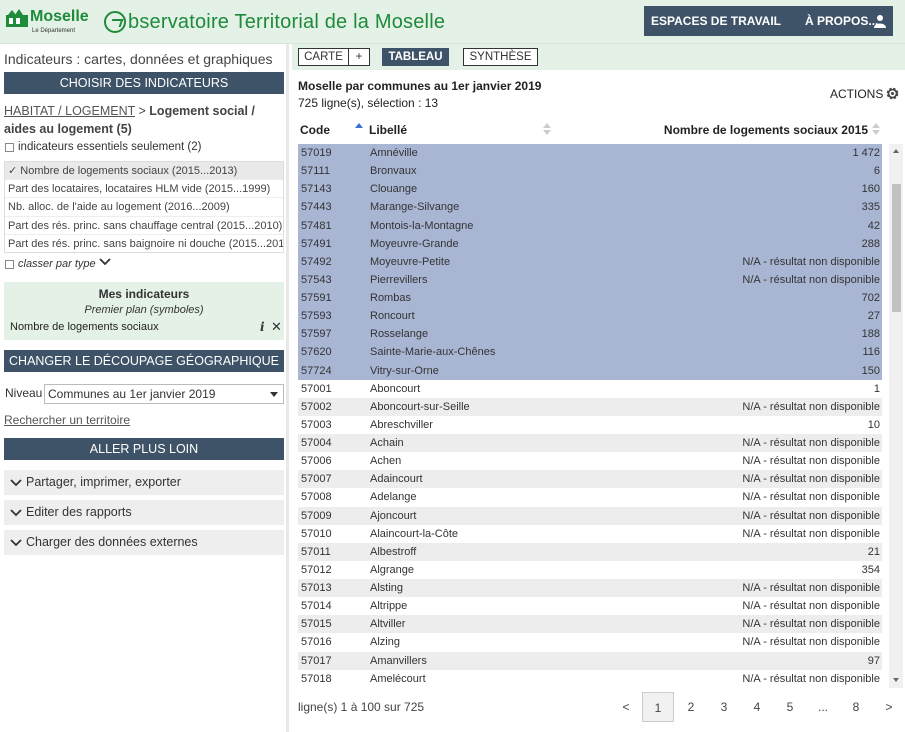  What do you see at coordinates (896, 248) in the screenshot?
I see `scrollbar-thumb` at bounding box center [896, 248].